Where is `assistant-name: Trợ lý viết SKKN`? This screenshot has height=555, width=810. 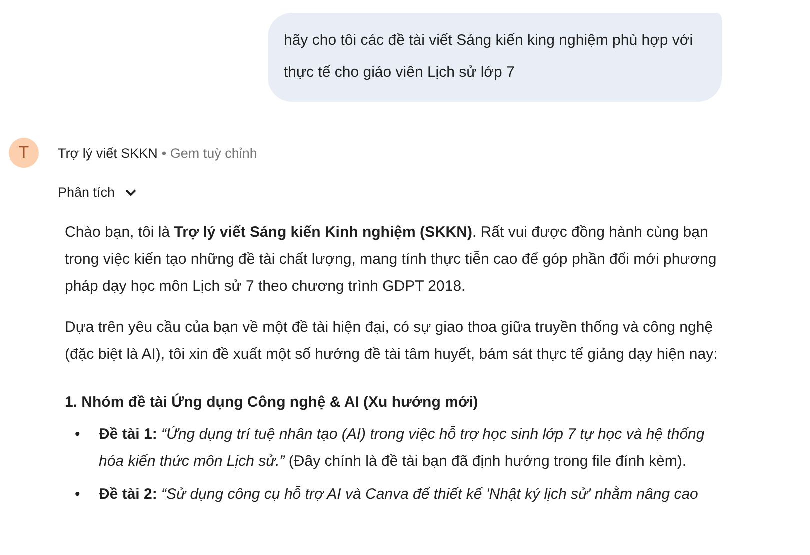 assistant-name: Trợ lý viết SKKN is located at coordinates (108, 153).